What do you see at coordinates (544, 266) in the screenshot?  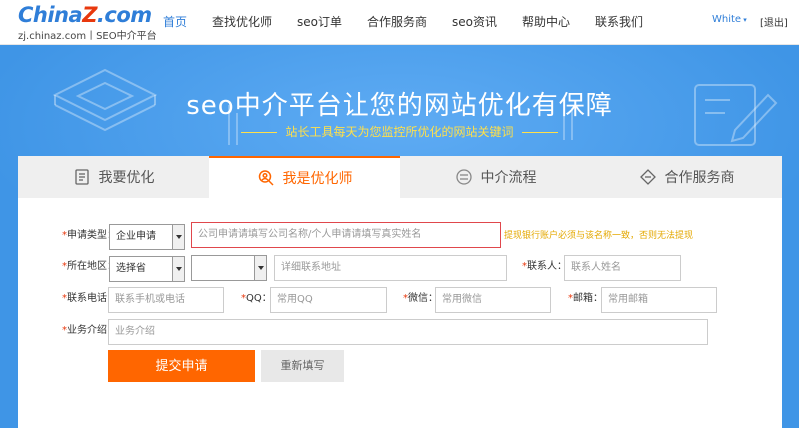 I see `contact-label: *联系人：` at bounding box center [544, 266].